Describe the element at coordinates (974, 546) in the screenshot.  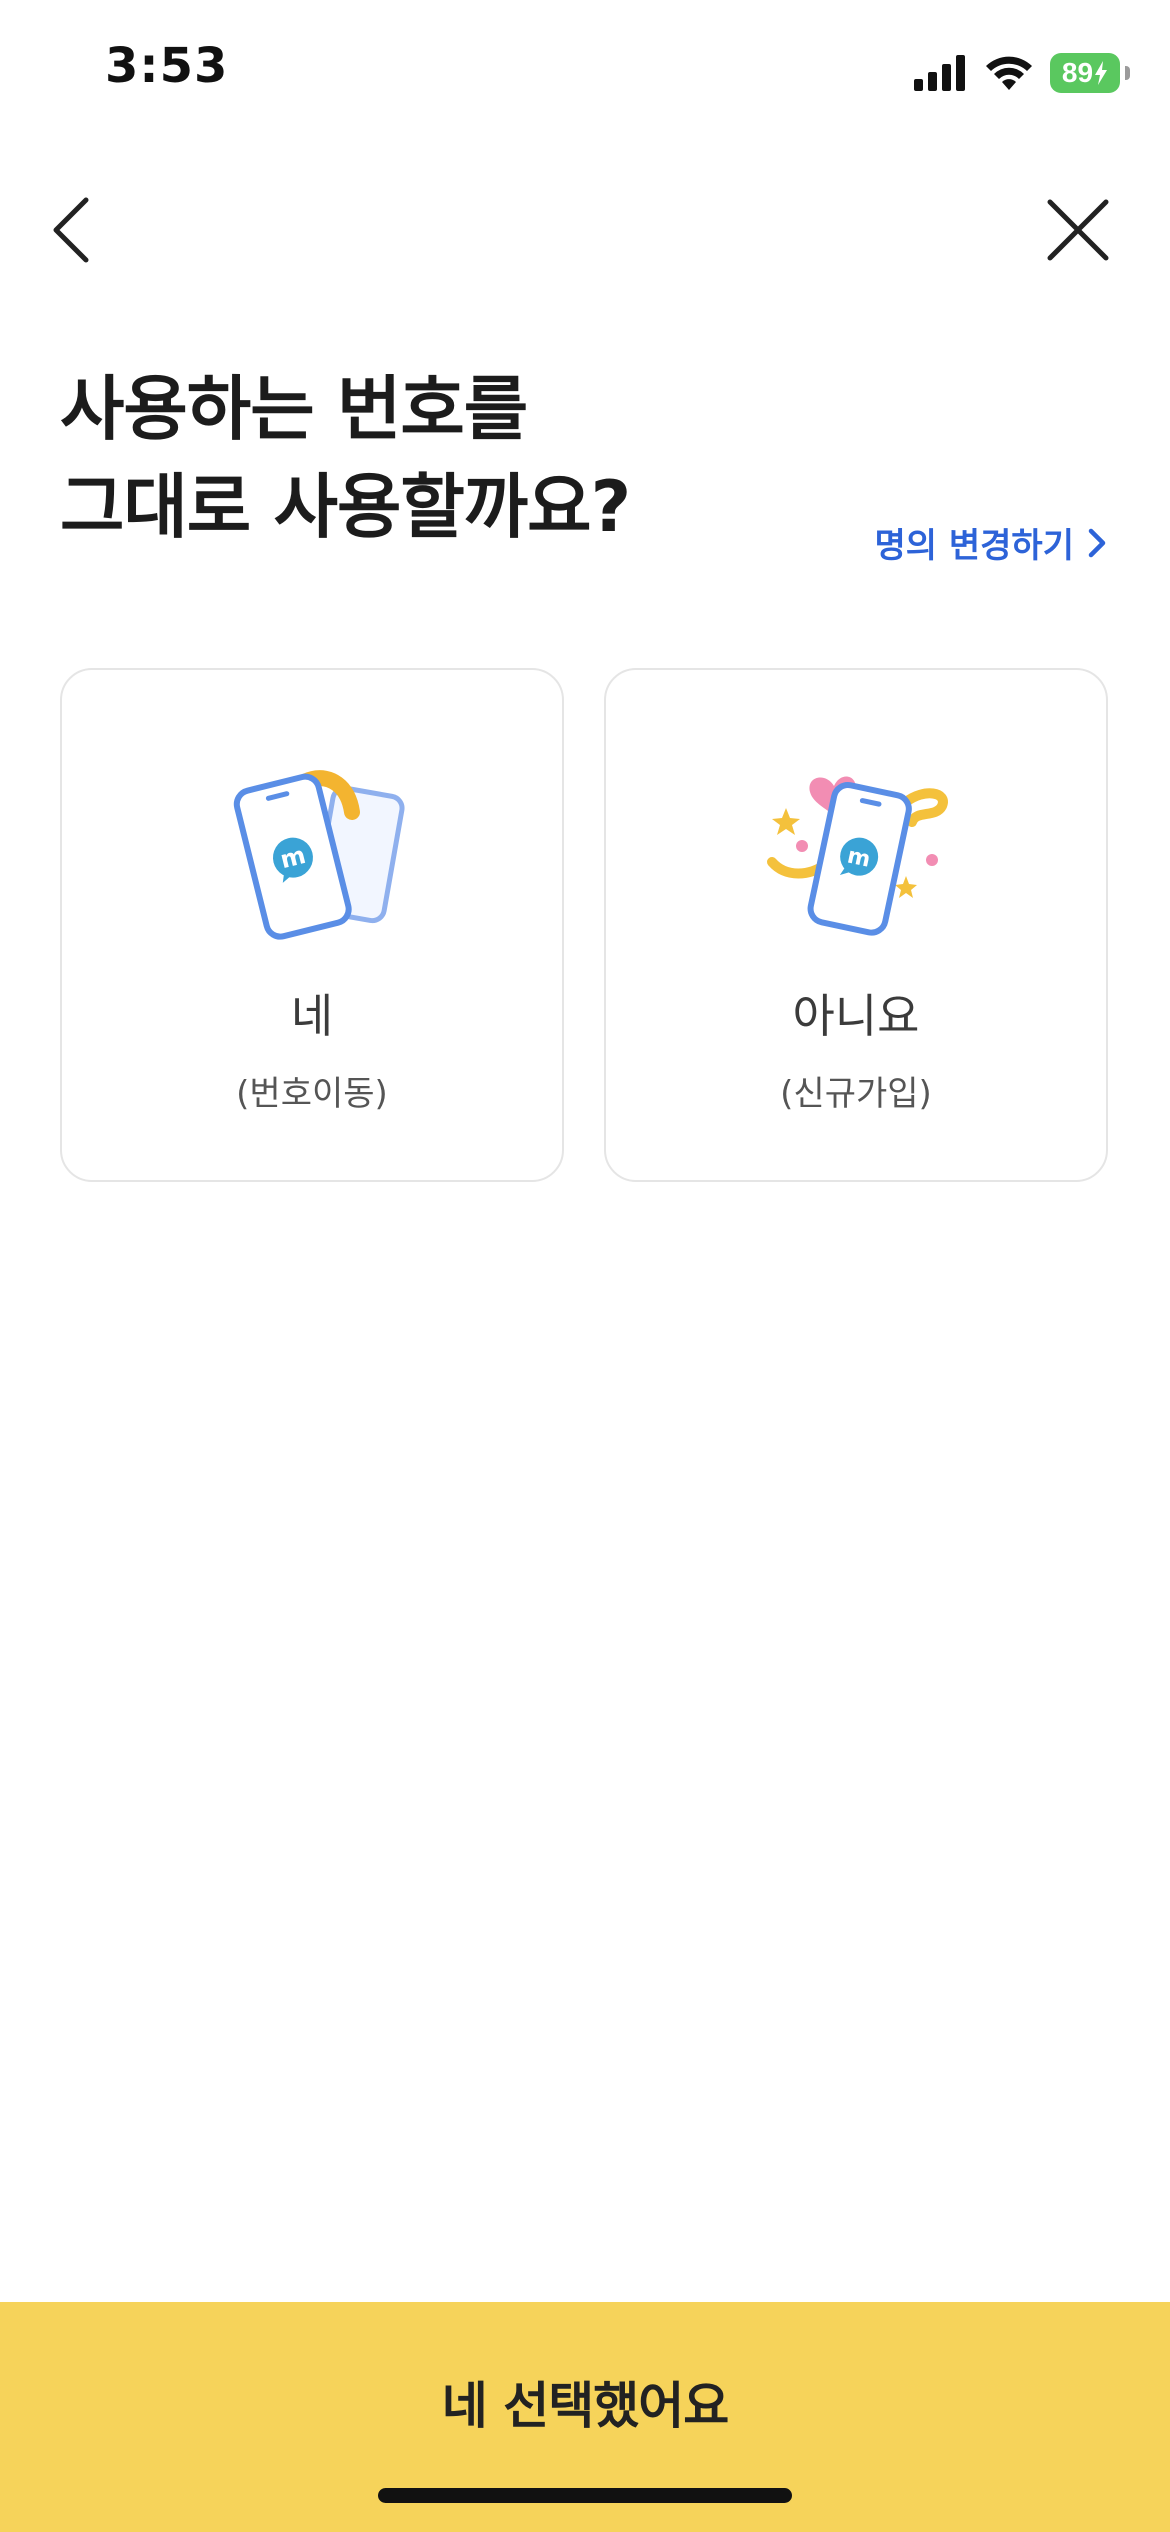
I see `name-change-label: 명의 변경하기` at that location.